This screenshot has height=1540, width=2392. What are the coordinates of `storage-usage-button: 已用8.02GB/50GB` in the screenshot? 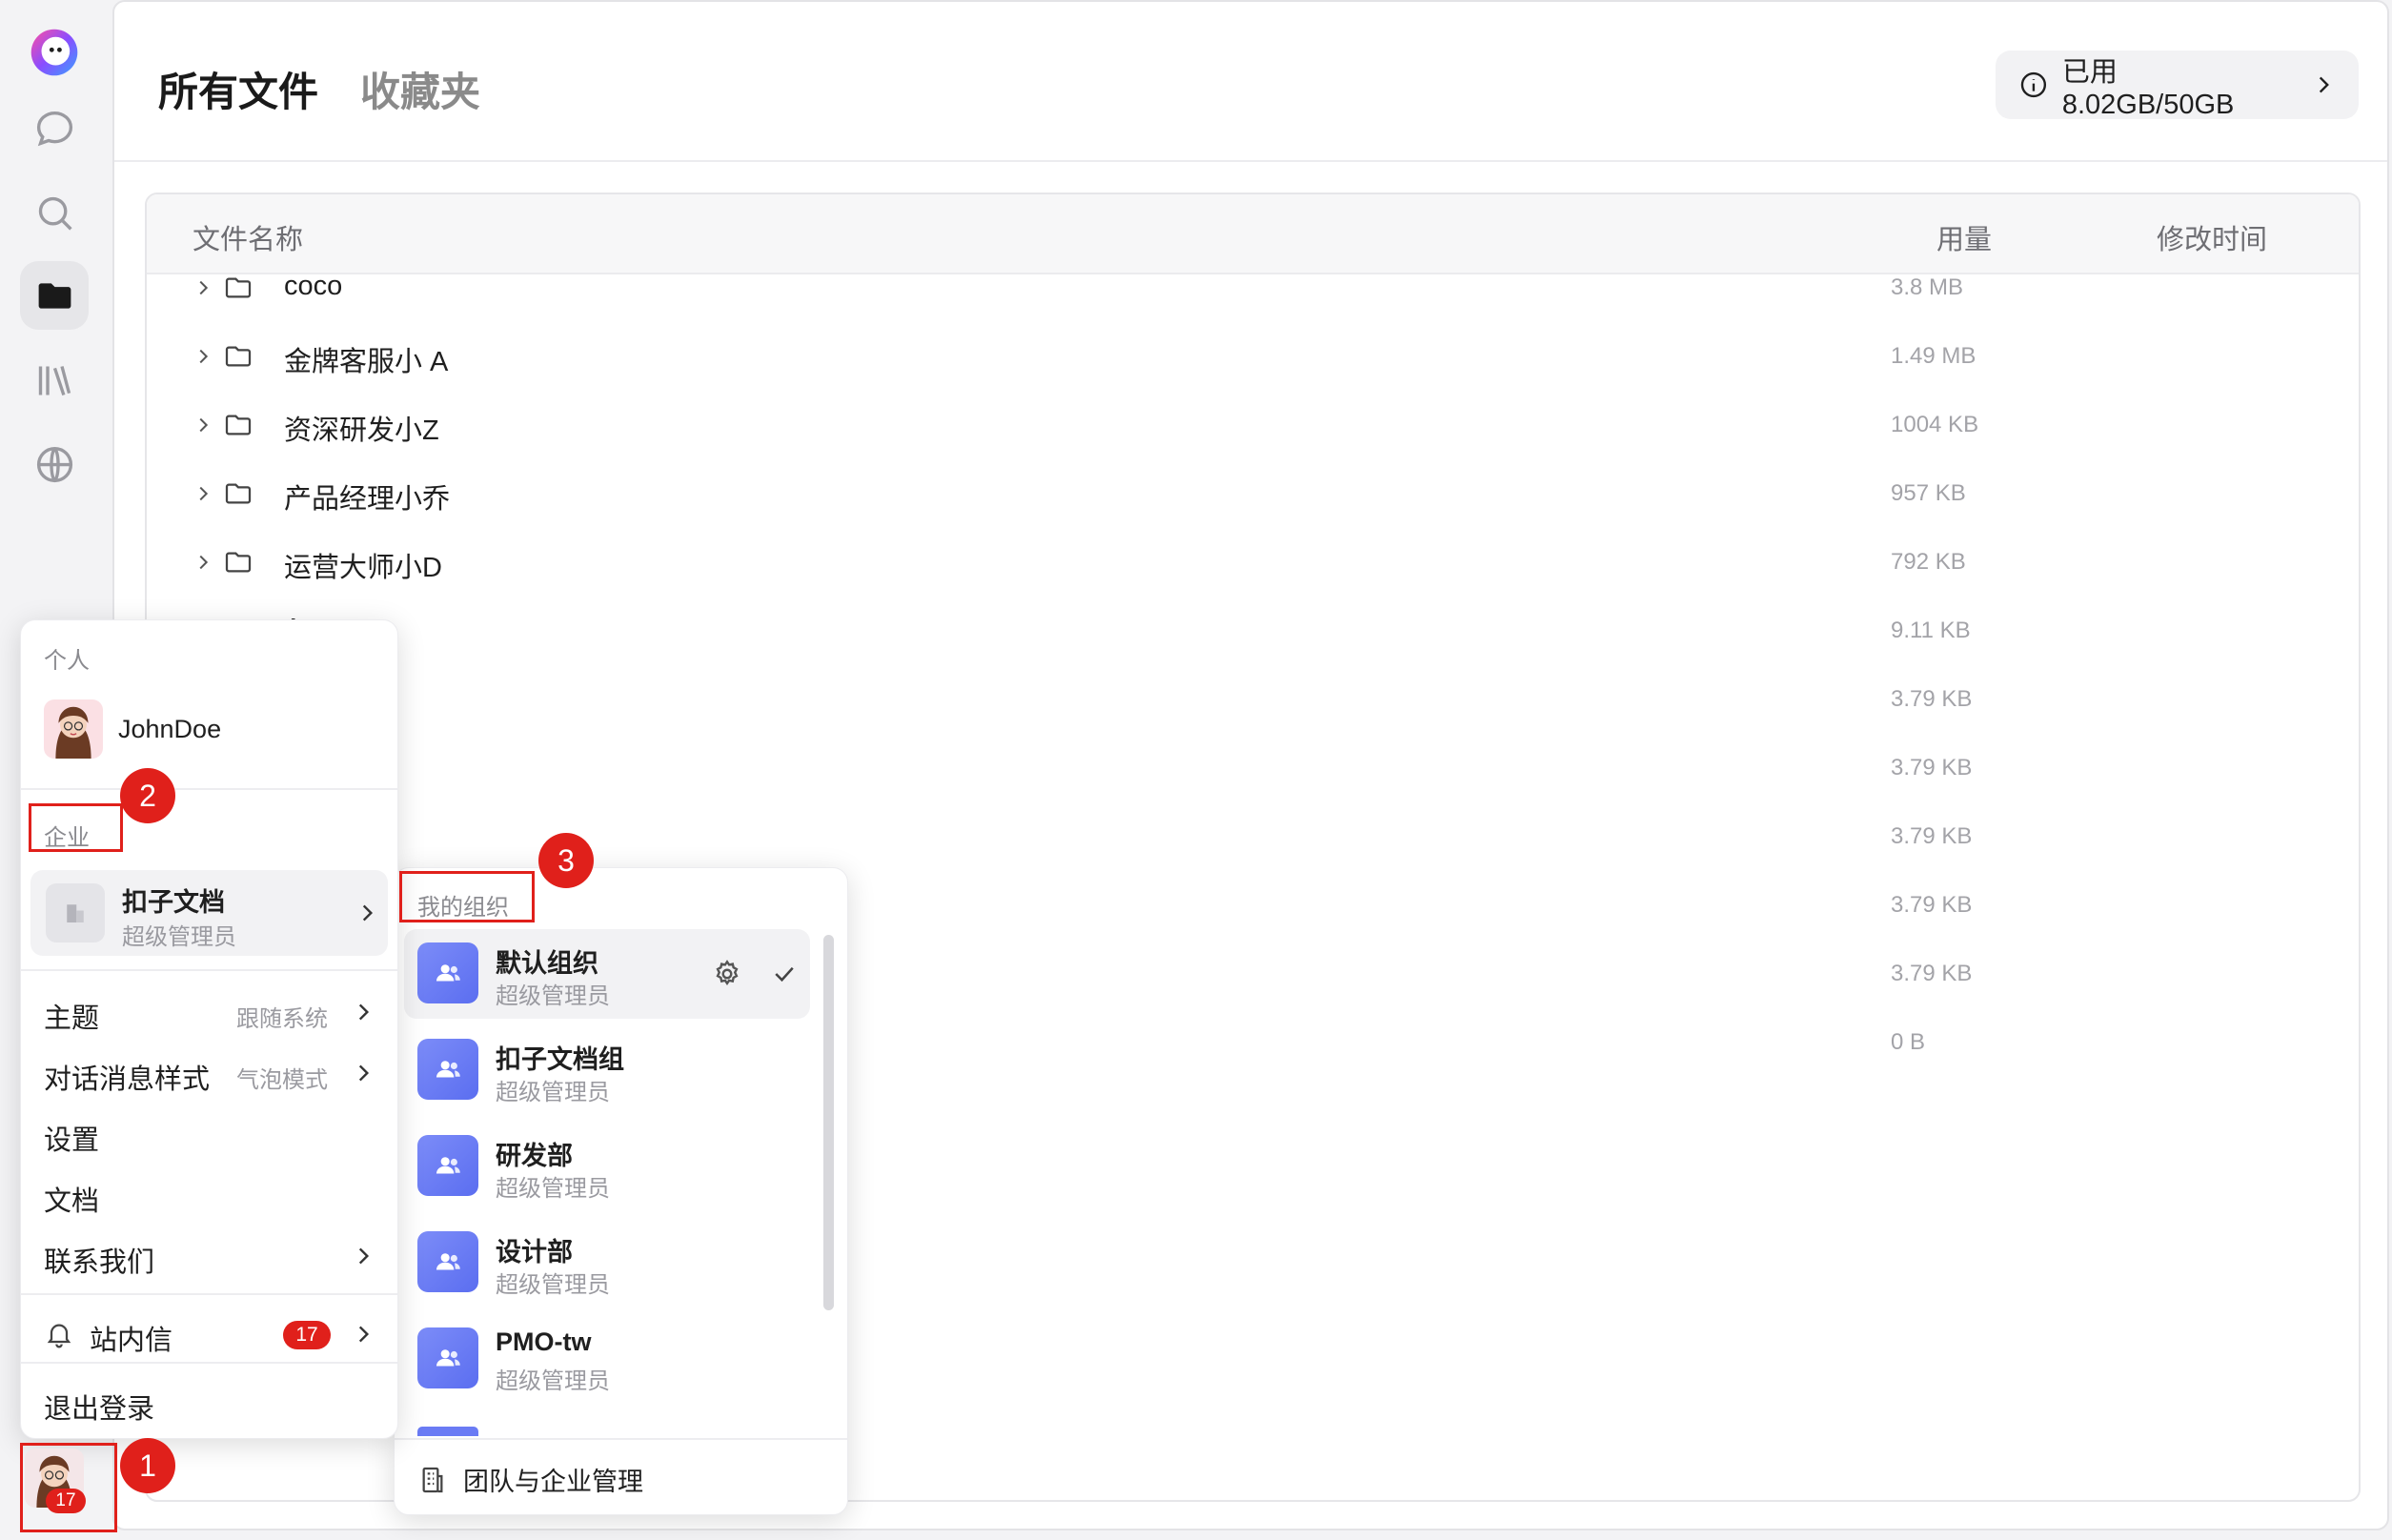 It's located at (2177, 85).